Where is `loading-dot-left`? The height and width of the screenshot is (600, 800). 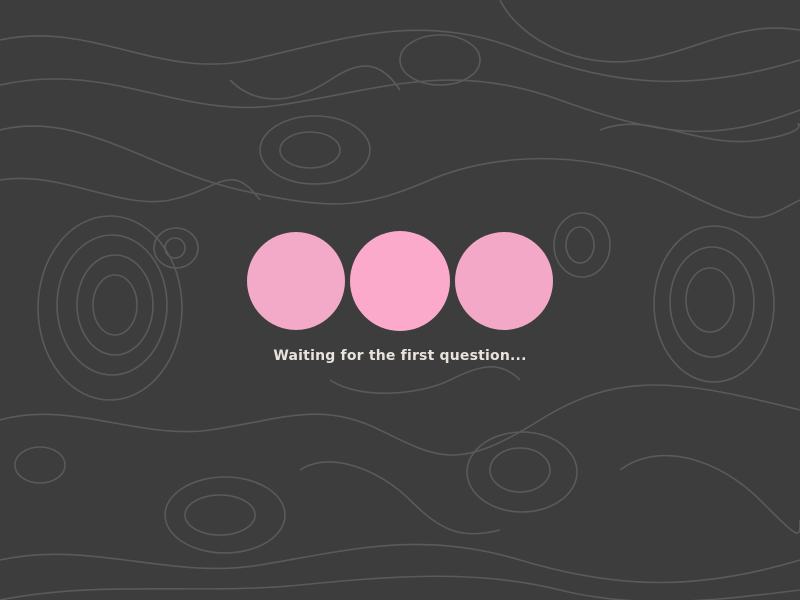
loading-dot-left is located at coordinates (296, 281).